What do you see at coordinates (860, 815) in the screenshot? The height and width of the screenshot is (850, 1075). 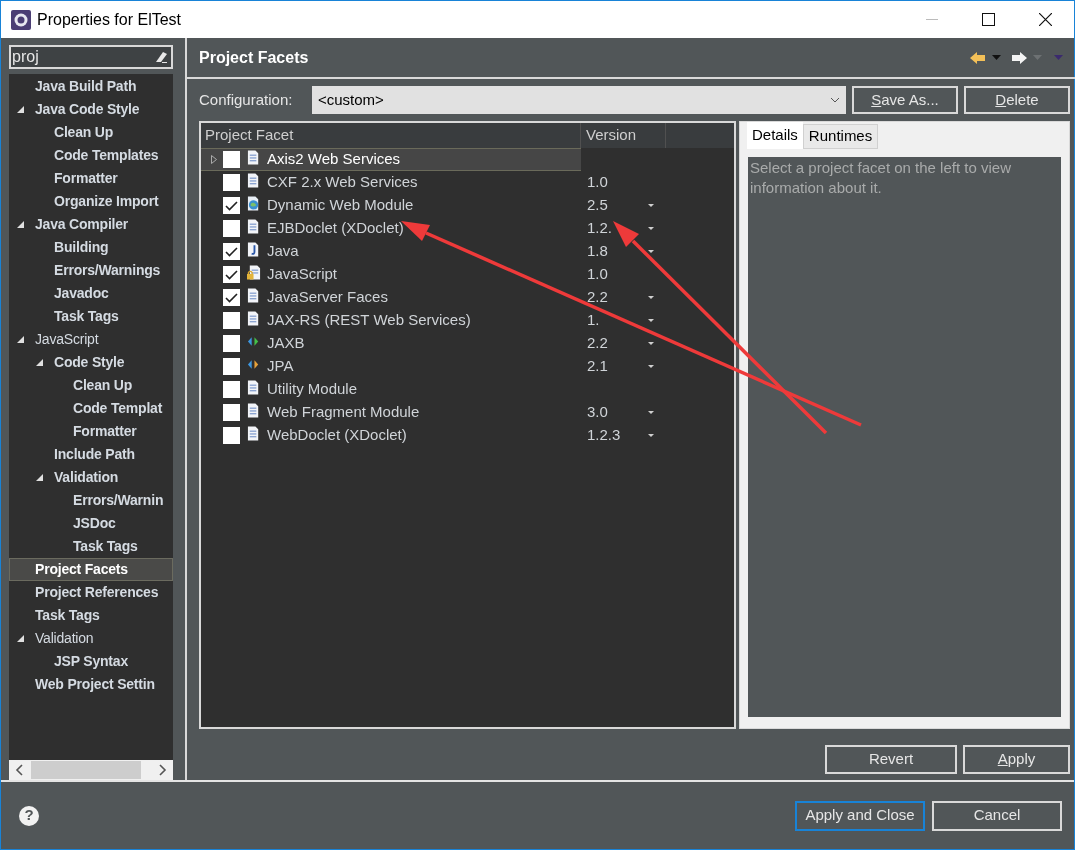 I see `apply-and-close-button: Apply and Close` at bounding box center [860, 815].